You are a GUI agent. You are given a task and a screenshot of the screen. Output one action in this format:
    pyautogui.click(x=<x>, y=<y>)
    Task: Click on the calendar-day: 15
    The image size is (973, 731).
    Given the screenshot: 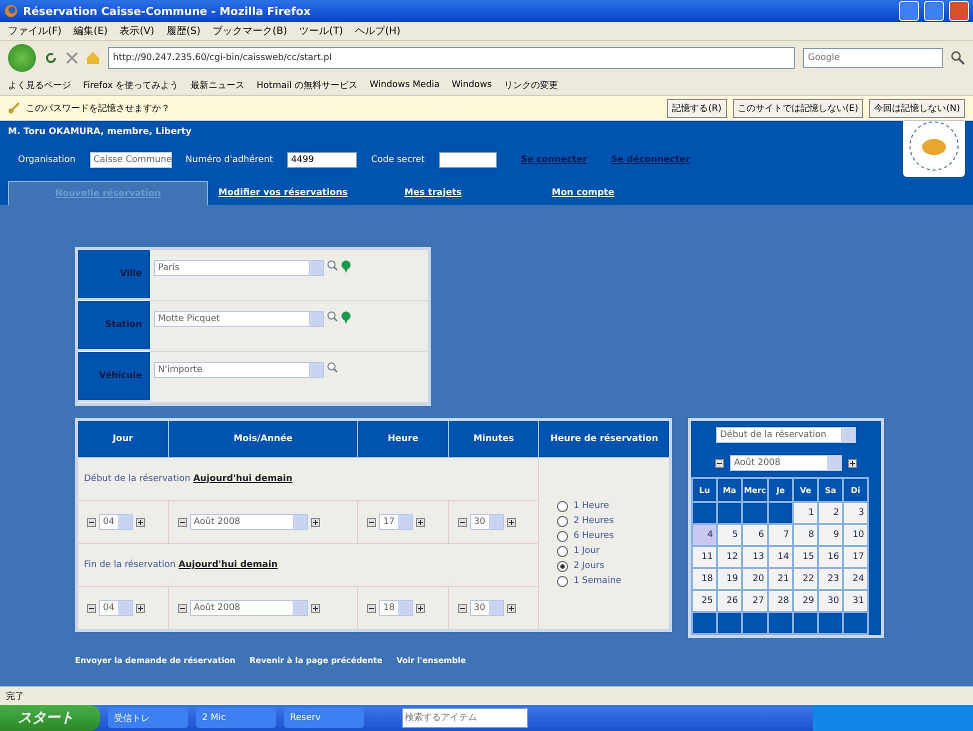 What is the action you would take?
    pyautogui.click(x=805, y=557)
    